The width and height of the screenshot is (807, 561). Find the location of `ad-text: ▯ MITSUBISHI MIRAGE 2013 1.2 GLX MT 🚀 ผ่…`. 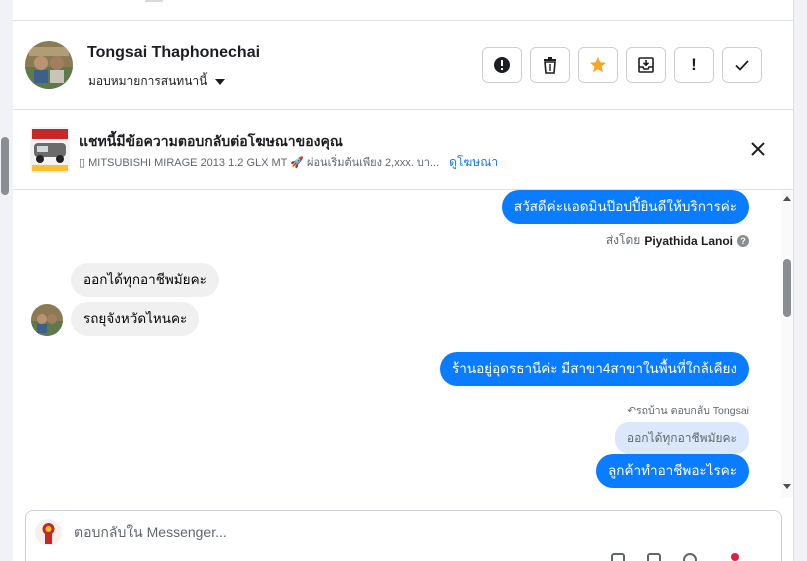

ad-text: ▯ MITSUBISHI MIRAGE 2013 1.2 GLX MT 🚀 ผ่… is located at coordinates (259, 163).